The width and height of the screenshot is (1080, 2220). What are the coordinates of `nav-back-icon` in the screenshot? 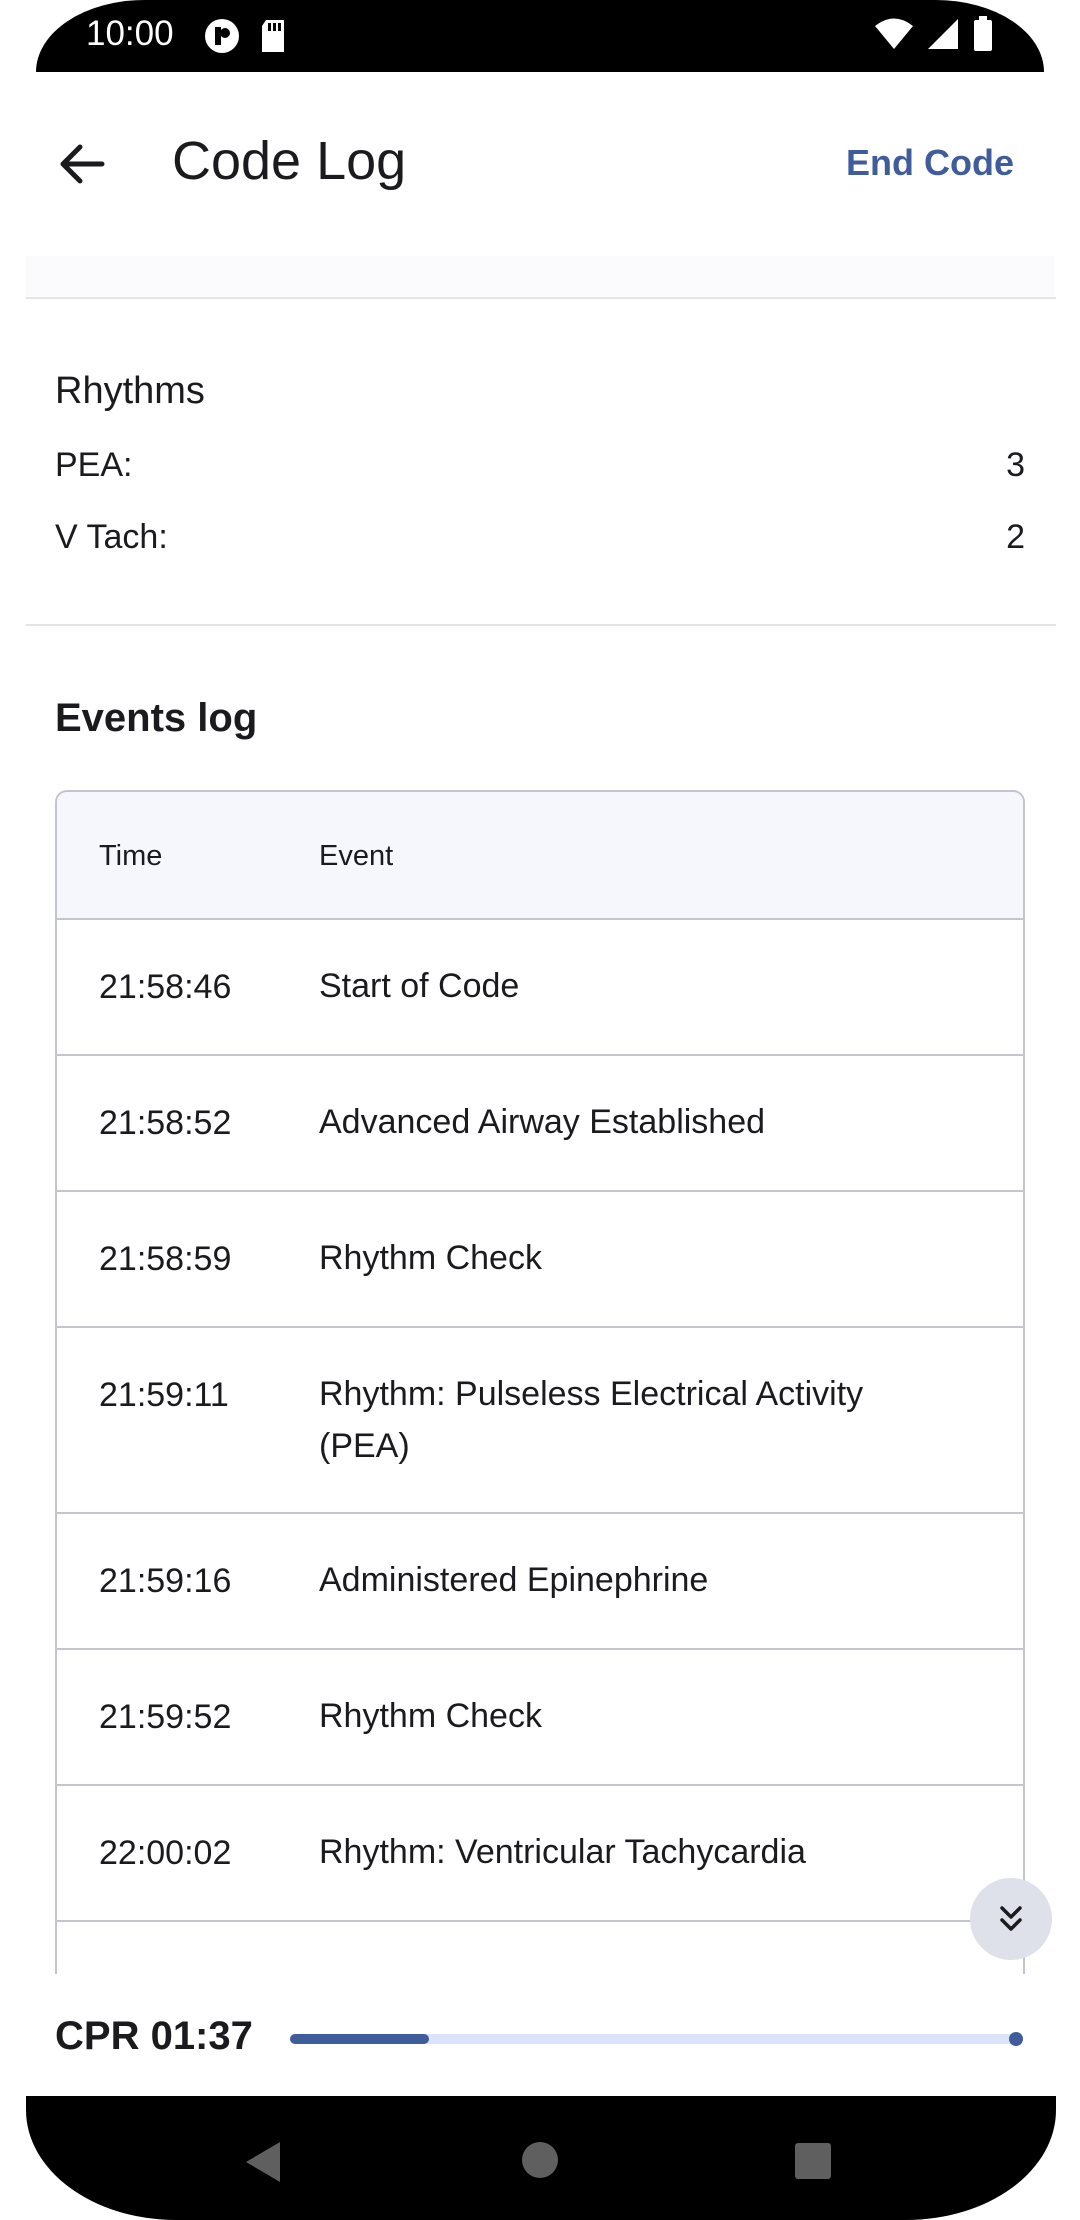 It's located at (263, 2162).